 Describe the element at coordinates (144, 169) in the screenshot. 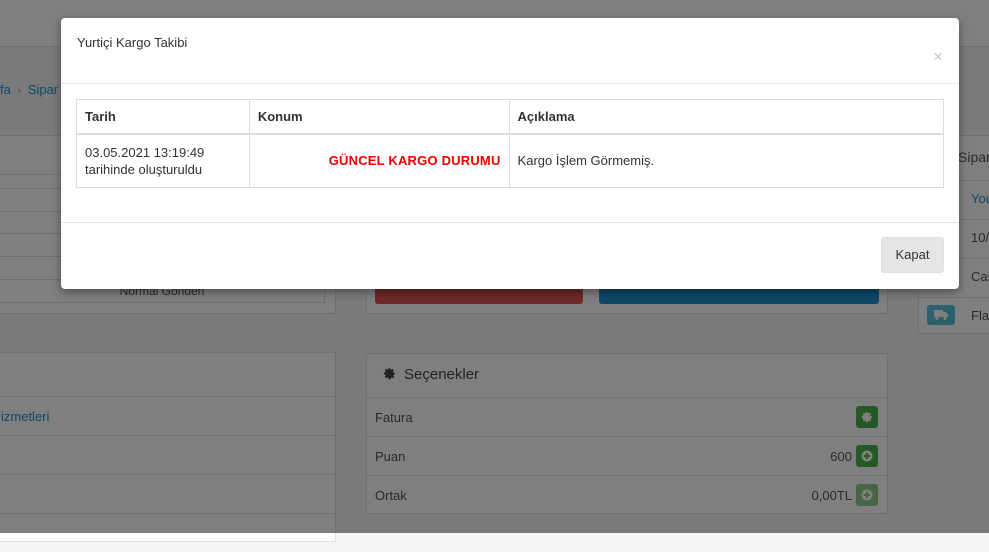

I see `date-line-2: tarihinde oluşturuldu` at that location.